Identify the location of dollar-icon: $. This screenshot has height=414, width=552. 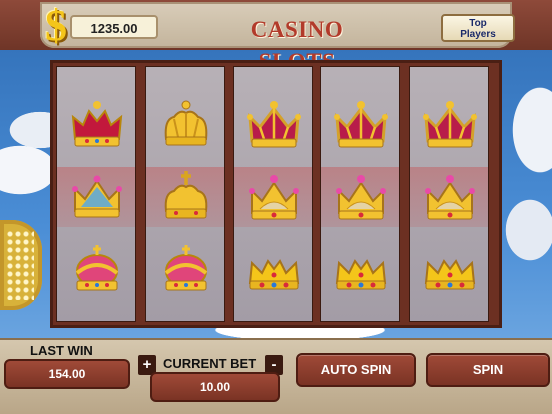
(56, 25).